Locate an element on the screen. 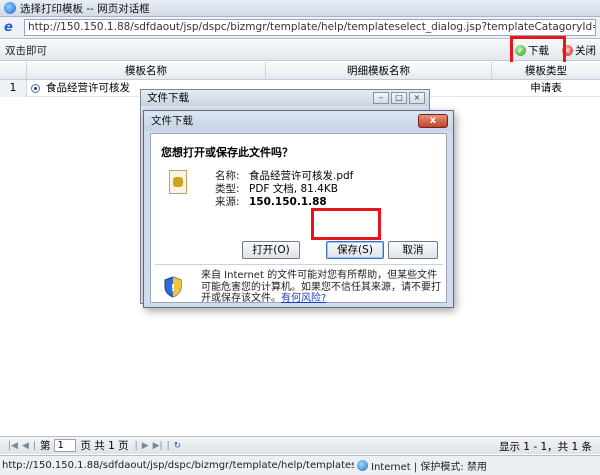  last-page-icon: ▶| is located at coordinates (158, 446).